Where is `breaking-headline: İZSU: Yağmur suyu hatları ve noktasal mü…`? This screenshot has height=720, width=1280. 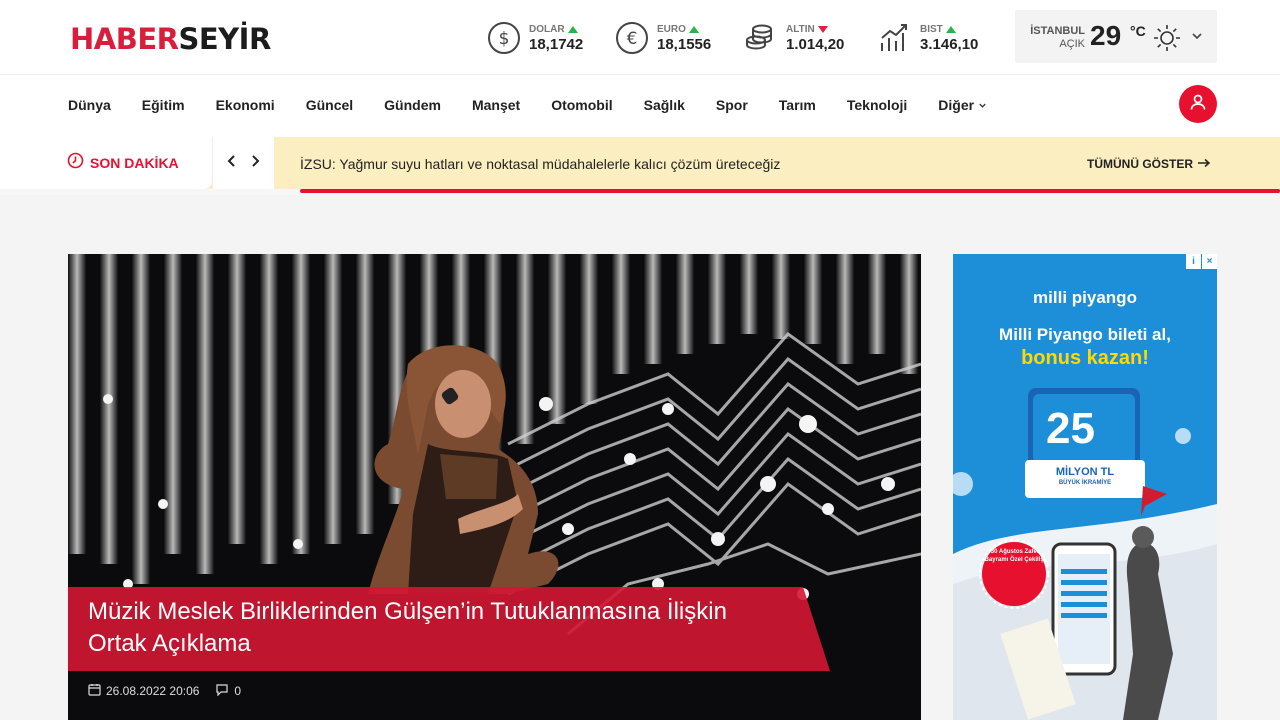
breaking-headline: İZSU: Yağmur suyu hatları ve noktasal mü… is located at coordinates (540, 164).